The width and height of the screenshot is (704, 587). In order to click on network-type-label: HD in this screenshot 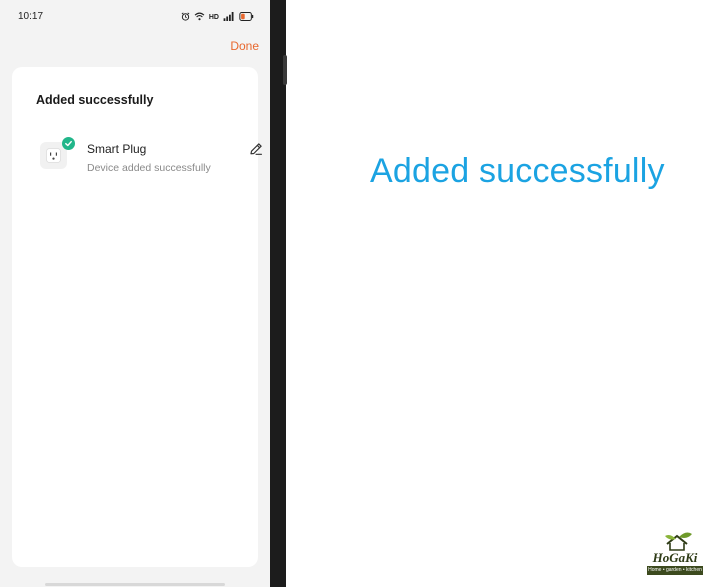, I will do `click(213, 17)`.